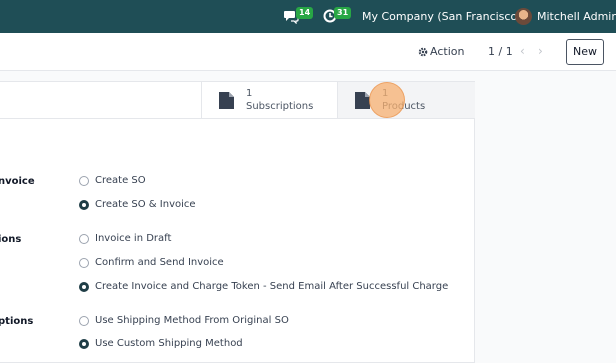  Describe the element at coordinates (159, 262) in the screenshot. I see `radio-label: Confirm and Send Invoice` at that location.